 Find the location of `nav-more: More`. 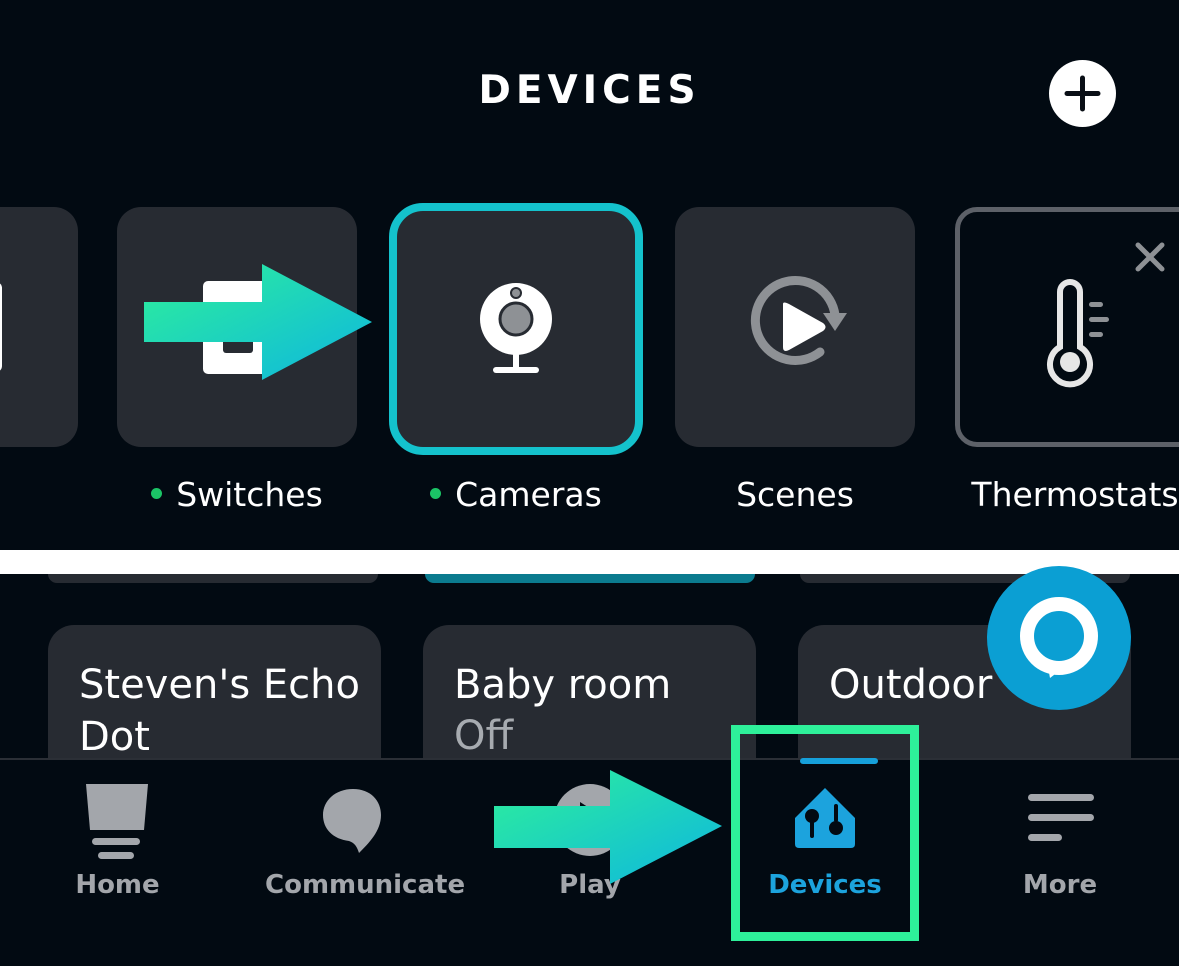

nav-more: More is located at coordinates (1060, 863).